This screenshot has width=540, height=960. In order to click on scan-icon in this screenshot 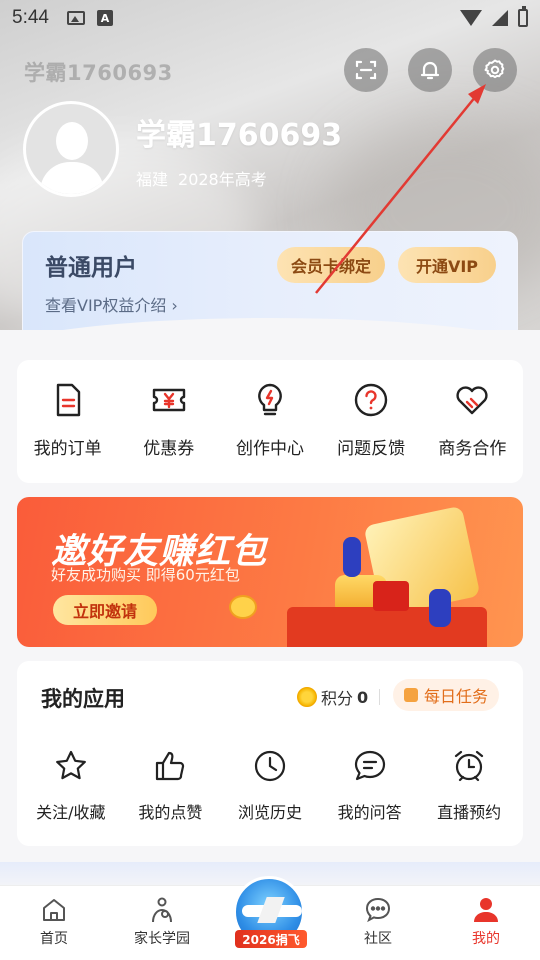, I will do `click(366, 70)`.